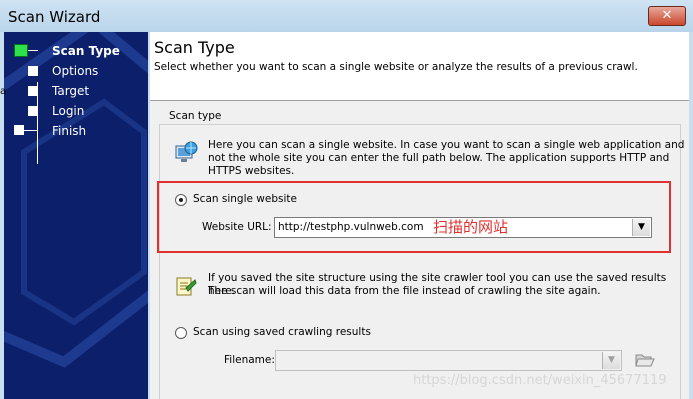  What do you see at coordinates (75, 71) in the screenshot?
I see `step-options: Options` at bounding box center [75, 71].